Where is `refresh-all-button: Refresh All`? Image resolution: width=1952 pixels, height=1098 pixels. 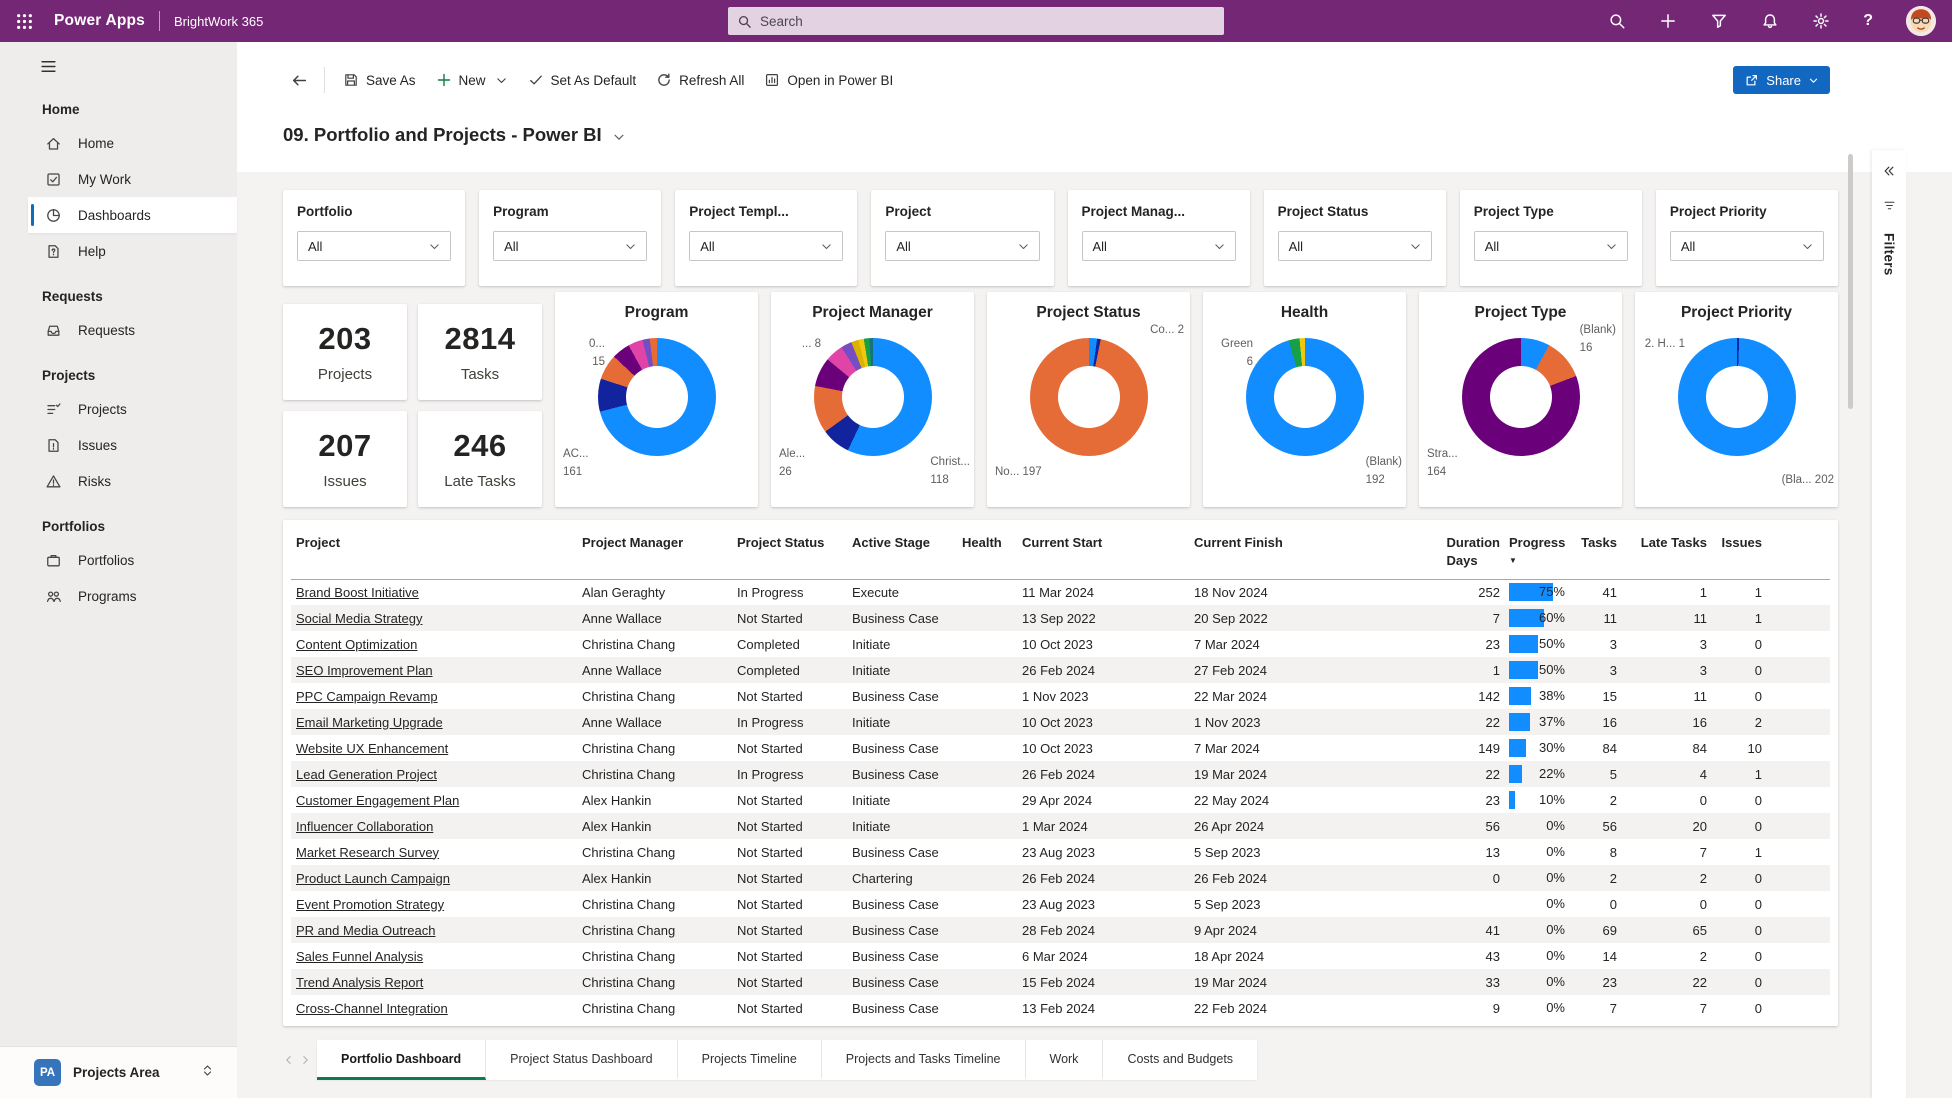 refresh-all-button: Refresh All is located at coordinates (700, 80).